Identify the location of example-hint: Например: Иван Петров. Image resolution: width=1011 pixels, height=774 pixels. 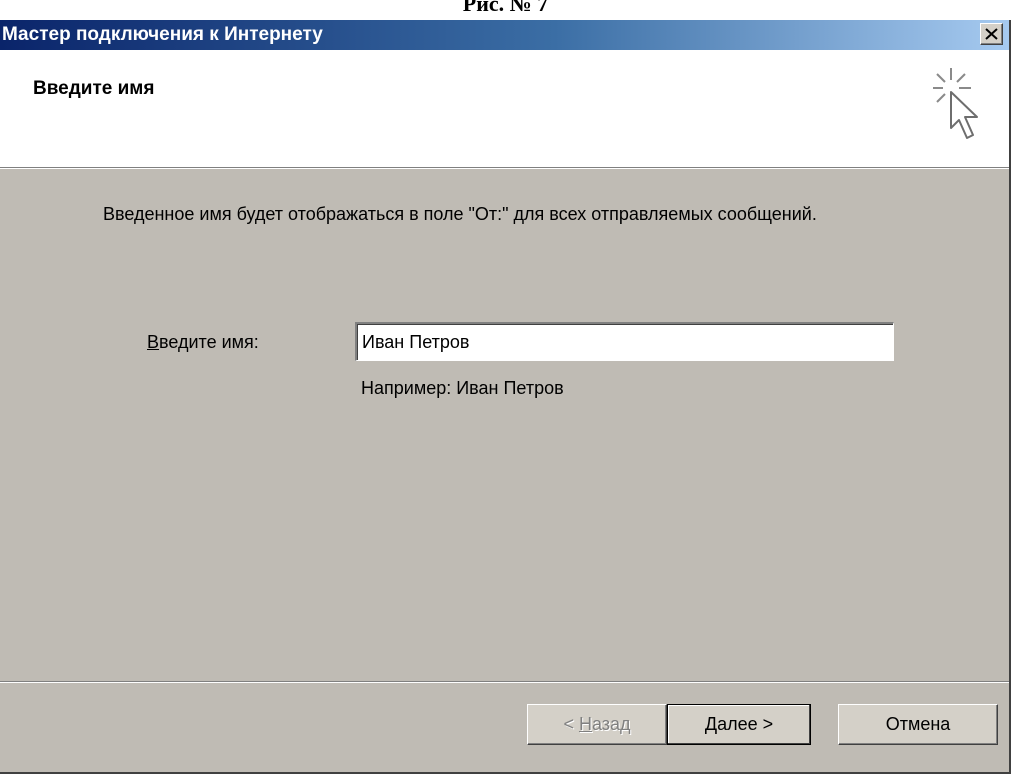
(462, 388).